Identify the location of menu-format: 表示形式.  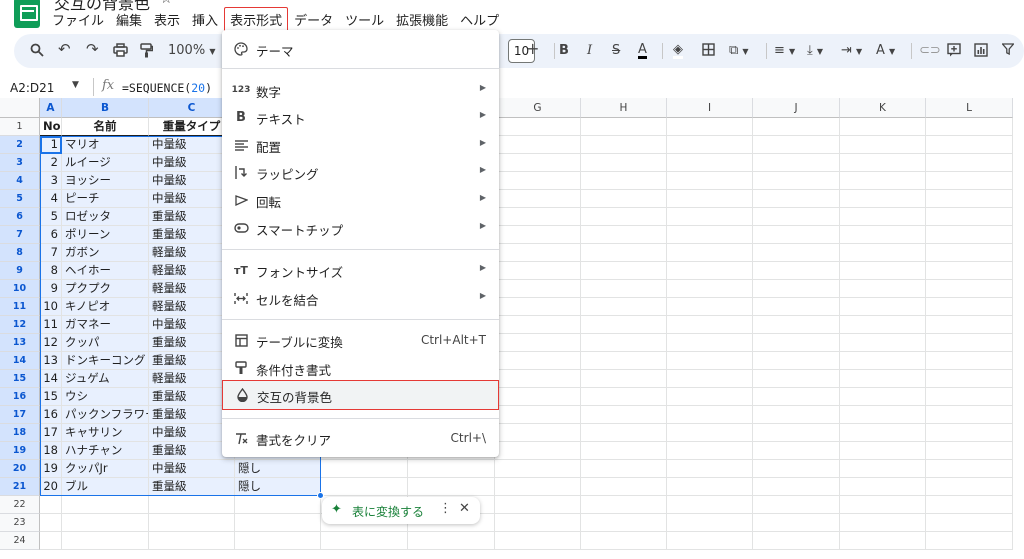
(256, 19).